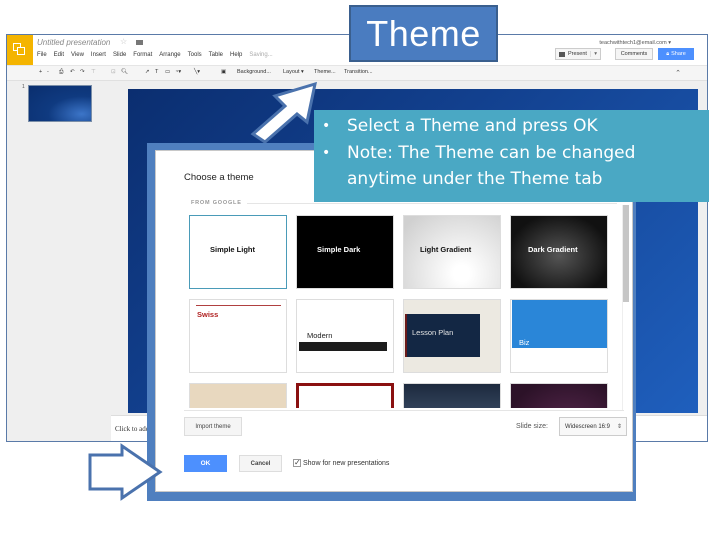 This screenshot has width=720, height=540. I want to click on theme-simple-light: Simple Light, so click(238, 252).